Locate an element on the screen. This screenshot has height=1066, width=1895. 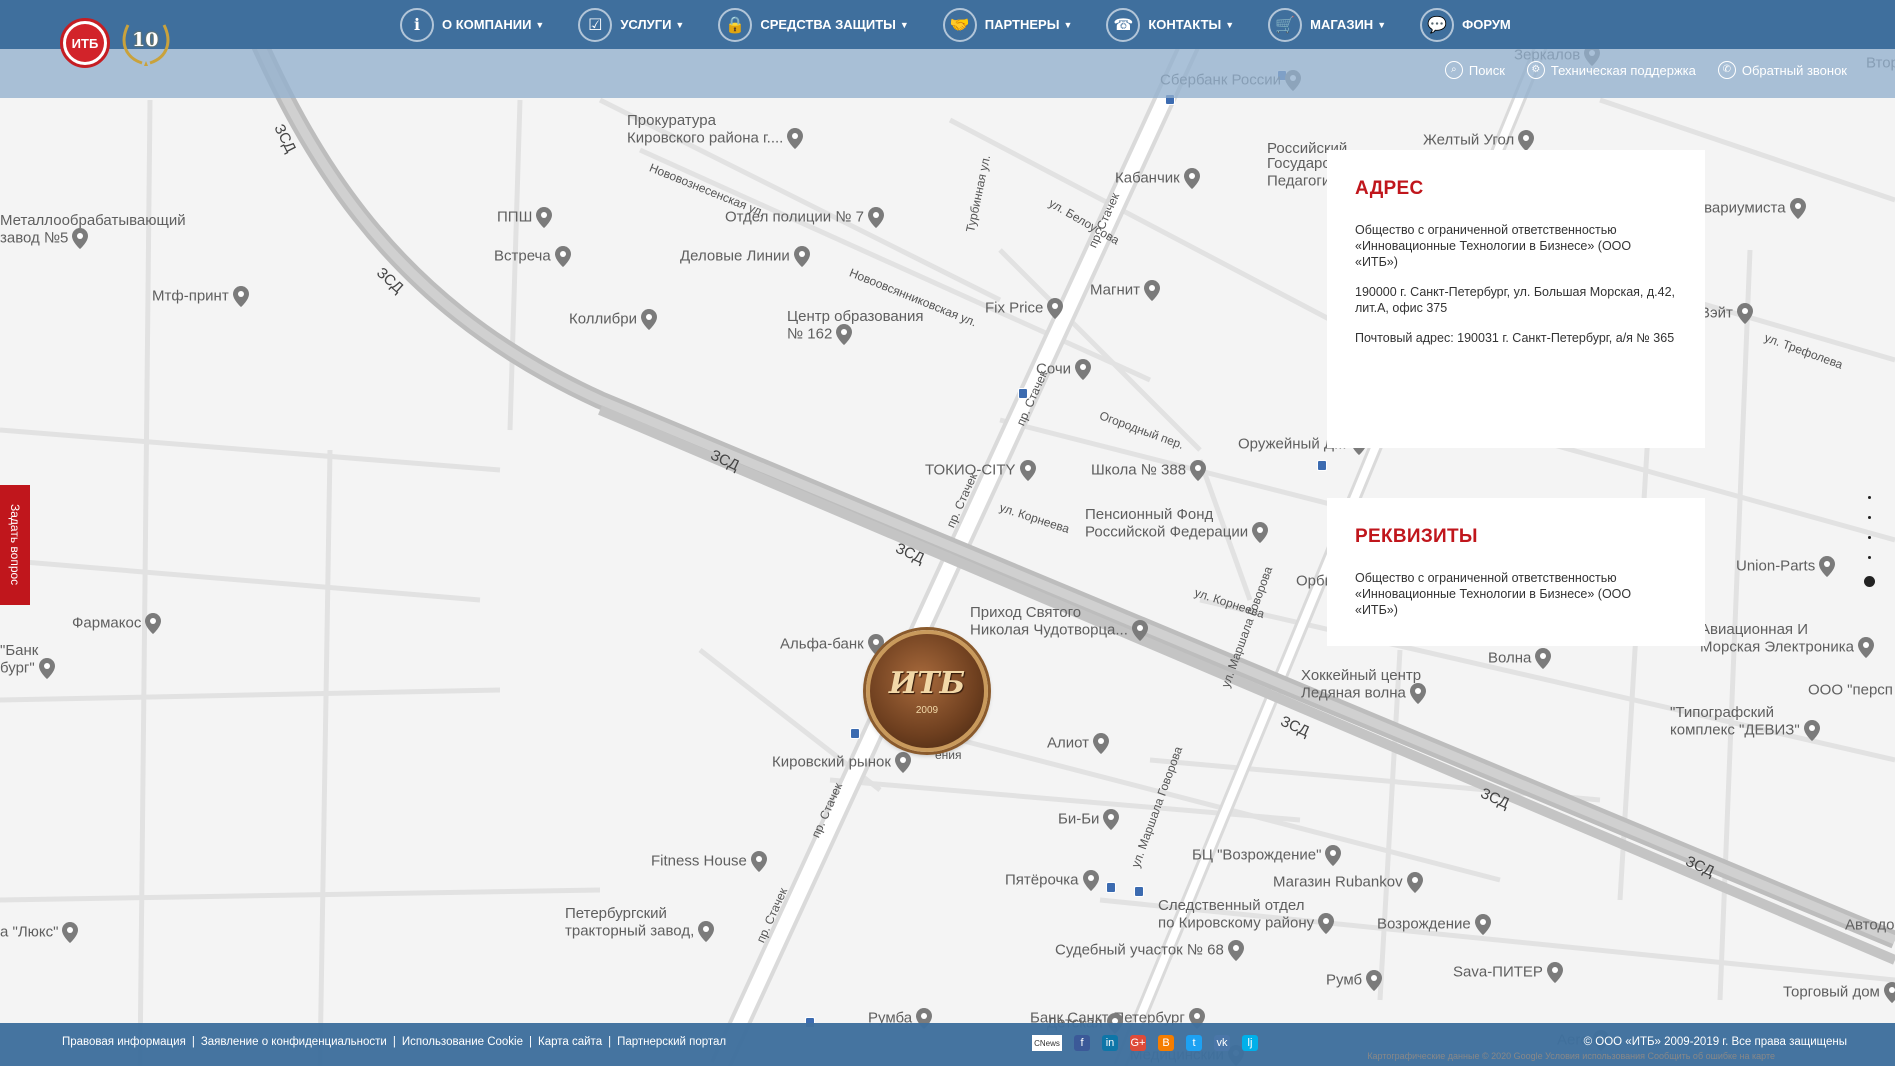
map-place: Волна is located at coordinates (1520, 658).